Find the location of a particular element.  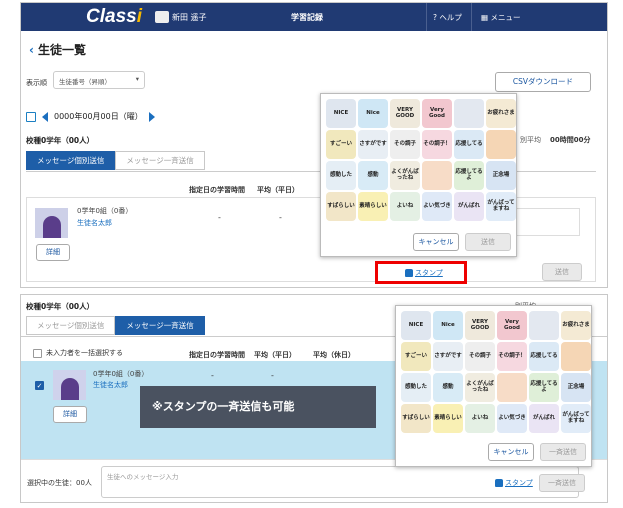

date-navigator: 0000年00月00日（曜） is located at coordinates (90, 116).